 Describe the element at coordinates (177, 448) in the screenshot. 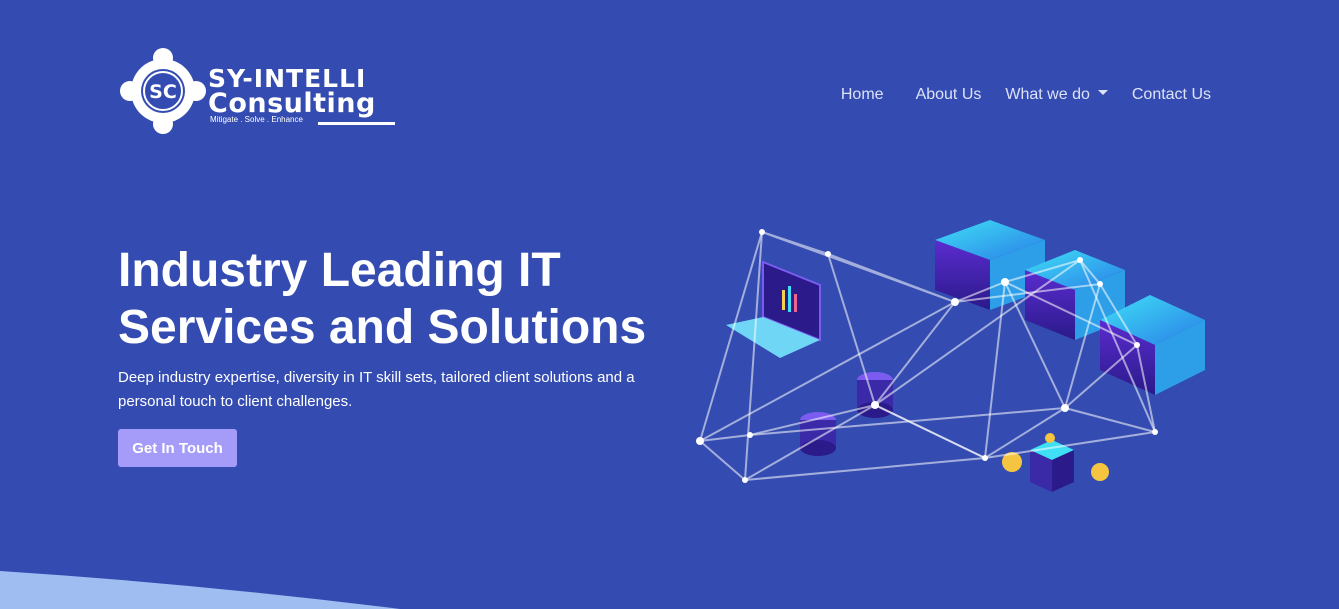

I see `get-in-touch-button: Get In Touch` at that location.